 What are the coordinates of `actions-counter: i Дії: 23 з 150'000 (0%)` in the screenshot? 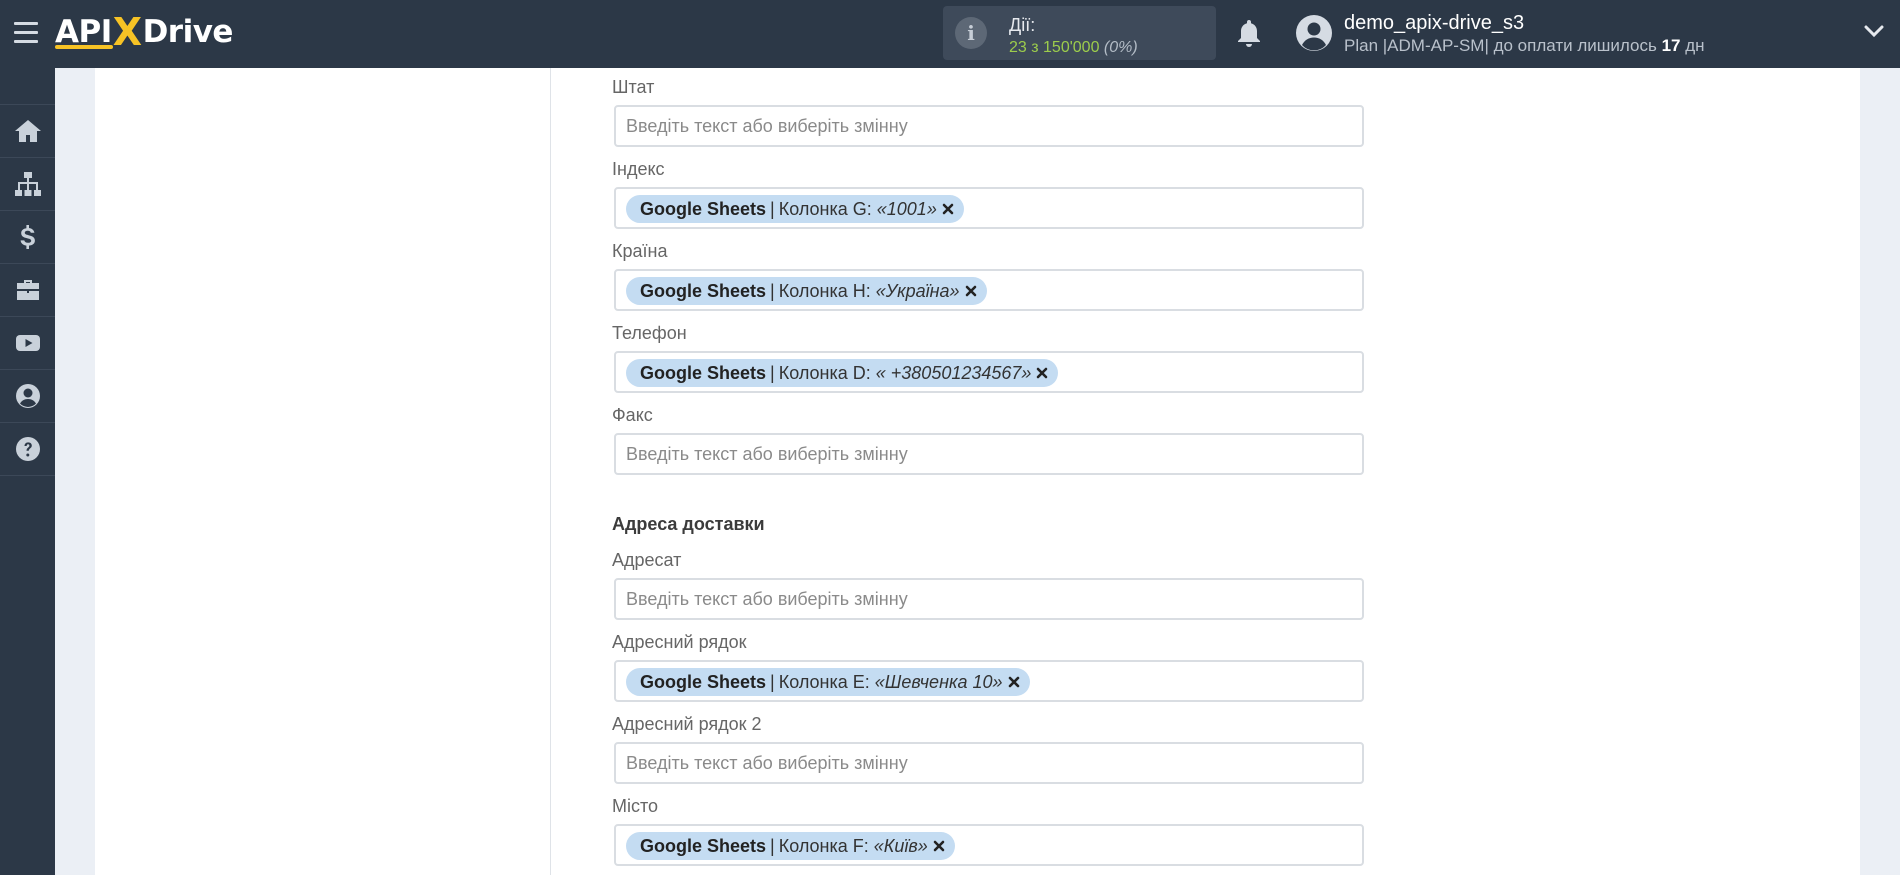 It's located at (1079, 33).